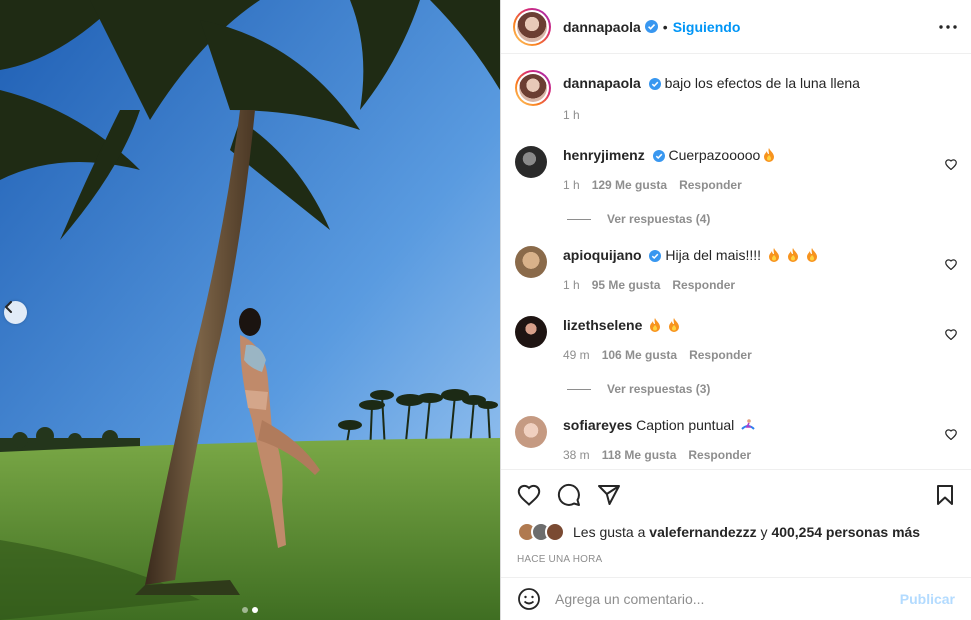 The width and height of the screenshot is (971, 620). I want to click on caption-username: dannapaola, so click(602, 83).